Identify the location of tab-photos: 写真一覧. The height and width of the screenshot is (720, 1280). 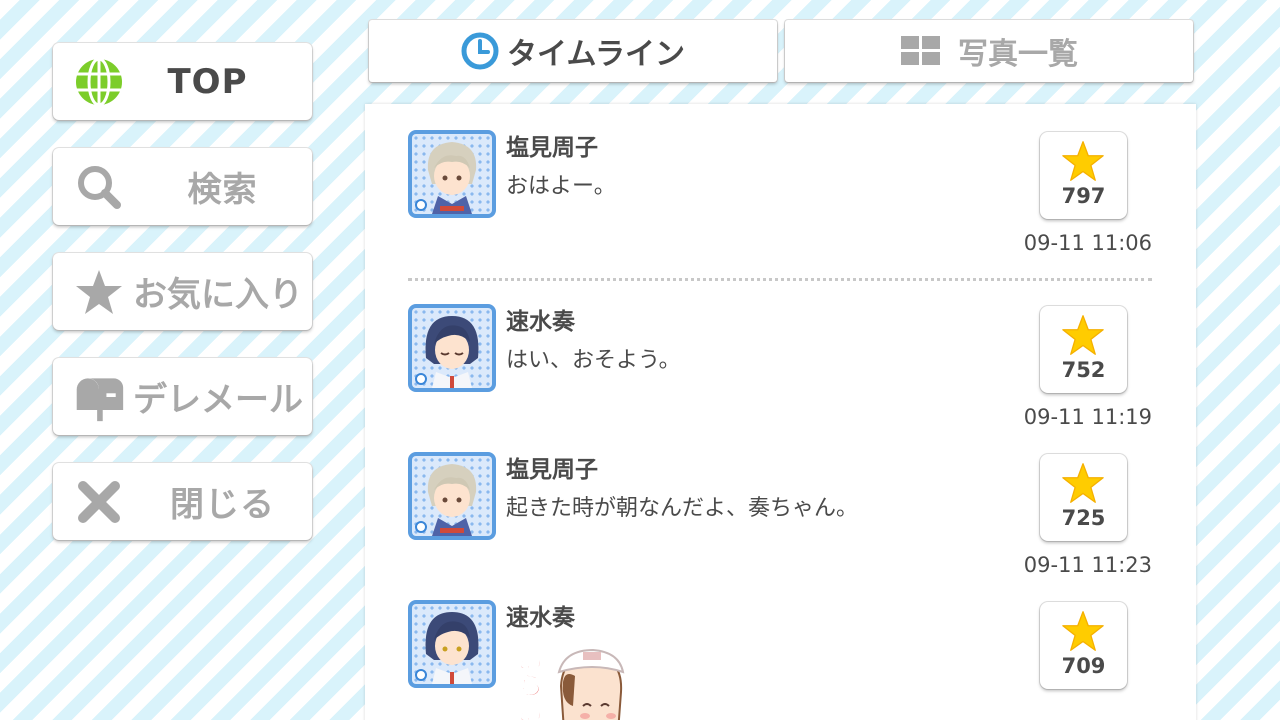
(989, 51).